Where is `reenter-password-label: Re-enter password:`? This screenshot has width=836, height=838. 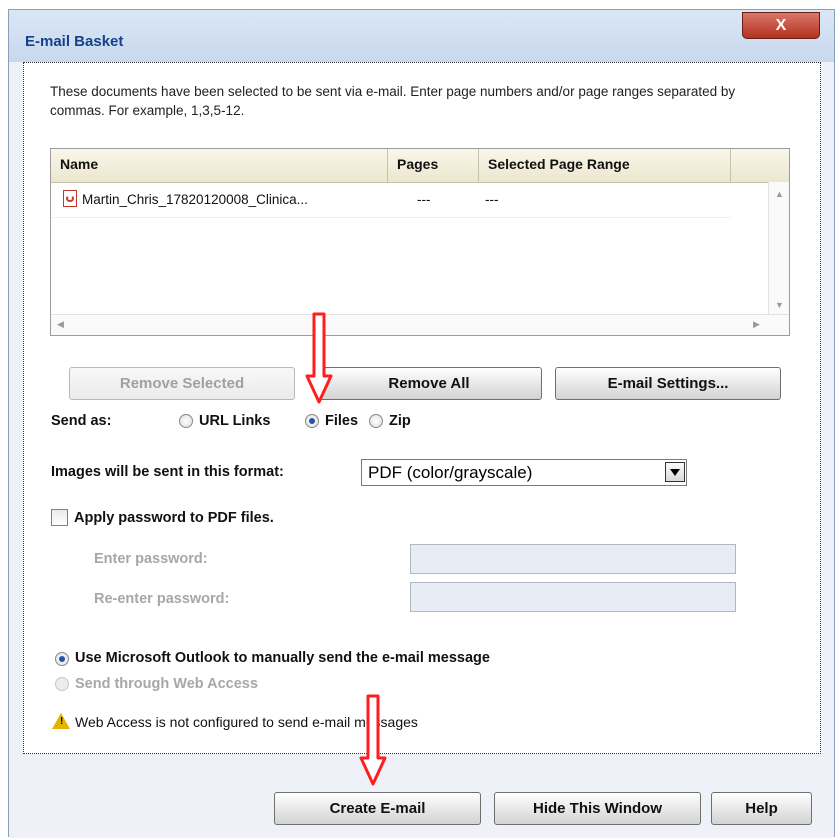 reenter-password-label: Re-enter password: is located at coordinates (162, 599).